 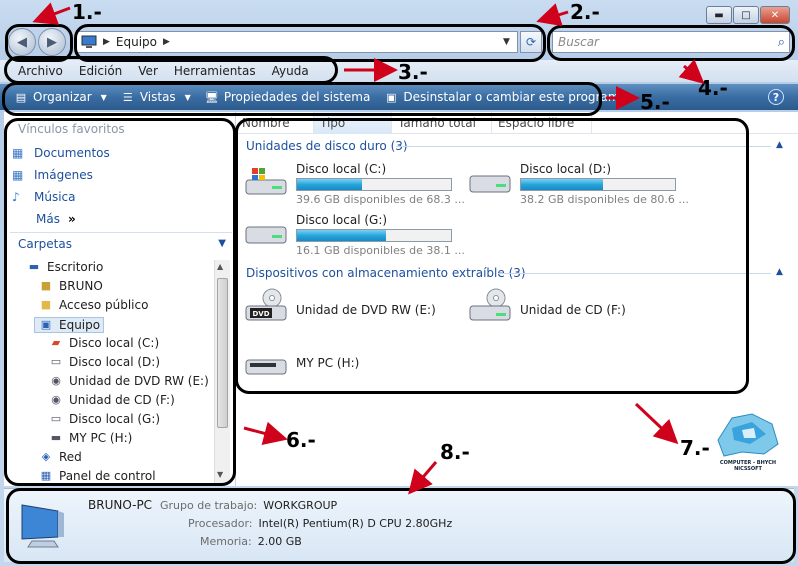 What do you see at coordinates (87, 12) in the screenshot?
I see `annotation-label-1: 1.-` at bounding box center [87, 12].